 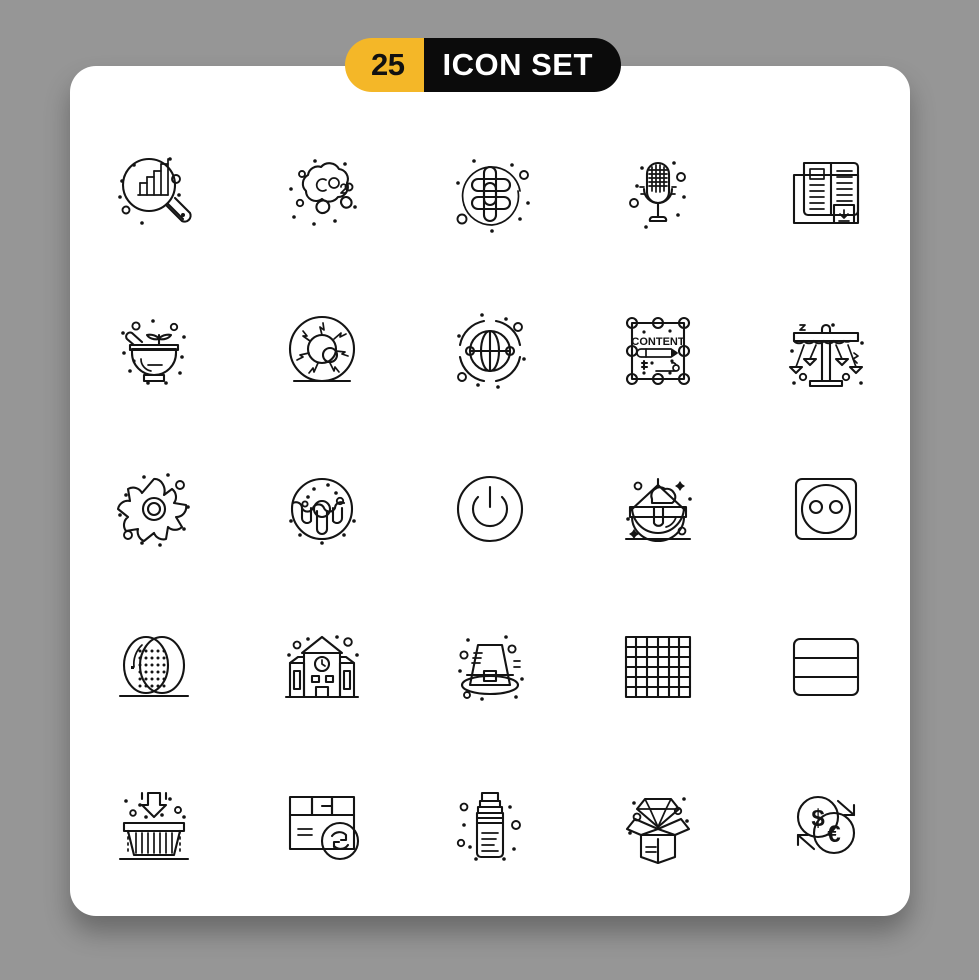 I want to click on co2-cloud-icon, so click(x=323, y=192).